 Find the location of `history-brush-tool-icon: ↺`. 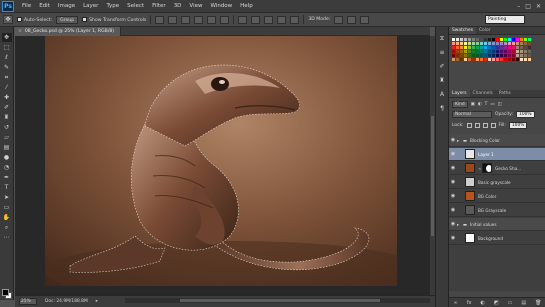

history-brush-tool-icon: ↺ is located at coordinates (7, 127).